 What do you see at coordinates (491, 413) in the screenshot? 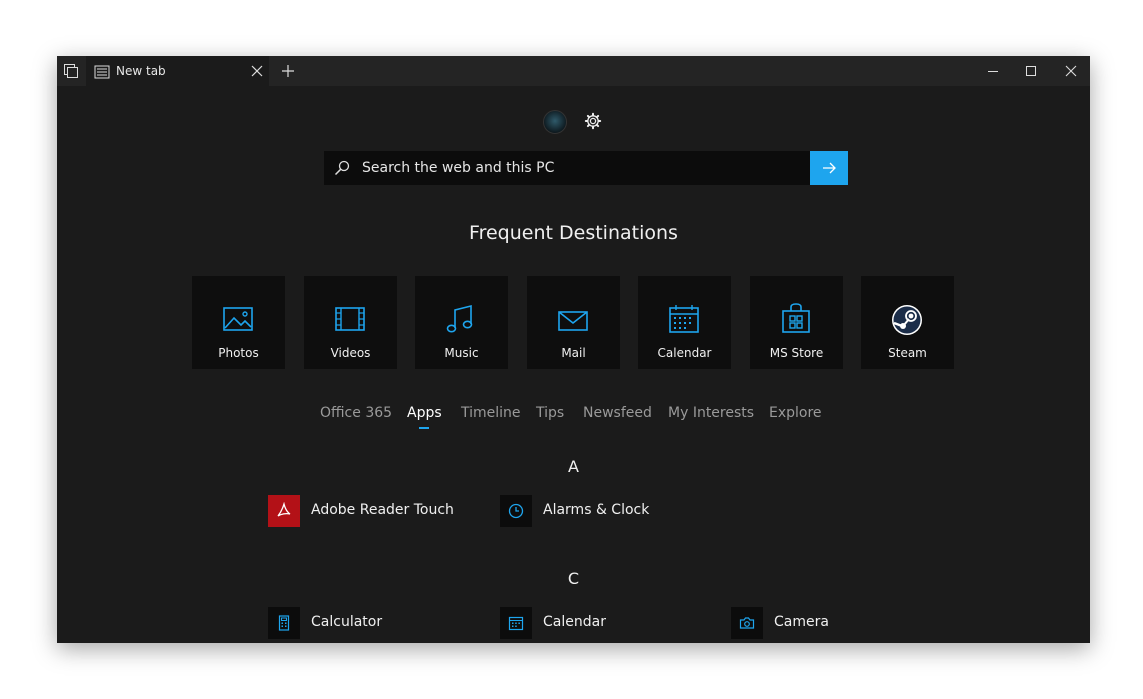
I see `tab-timeline: Timeline` at bounding box center [491, 413].